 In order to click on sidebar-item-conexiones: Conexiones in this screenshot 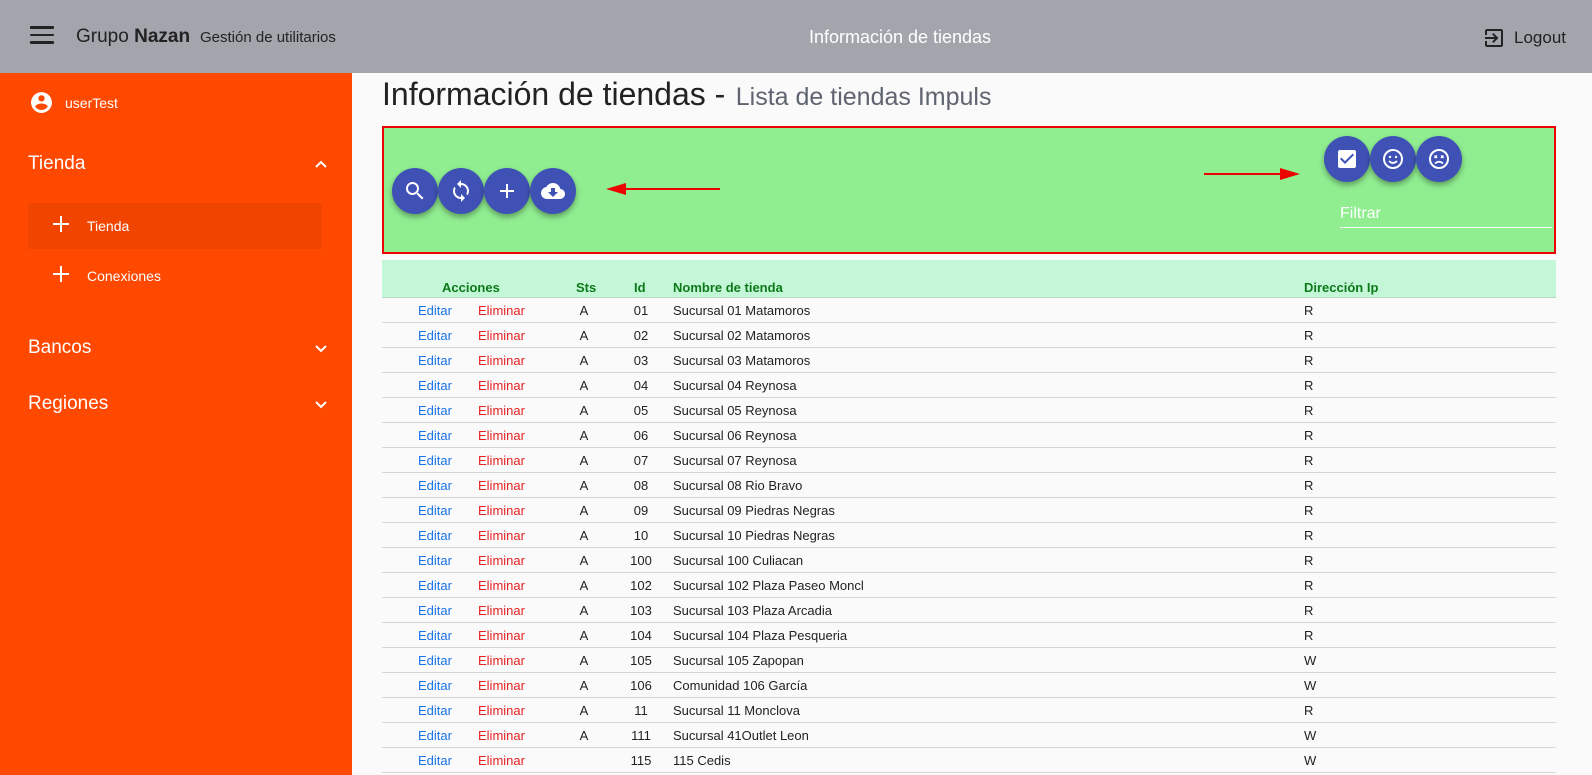, I will do `click(175, 276)`.